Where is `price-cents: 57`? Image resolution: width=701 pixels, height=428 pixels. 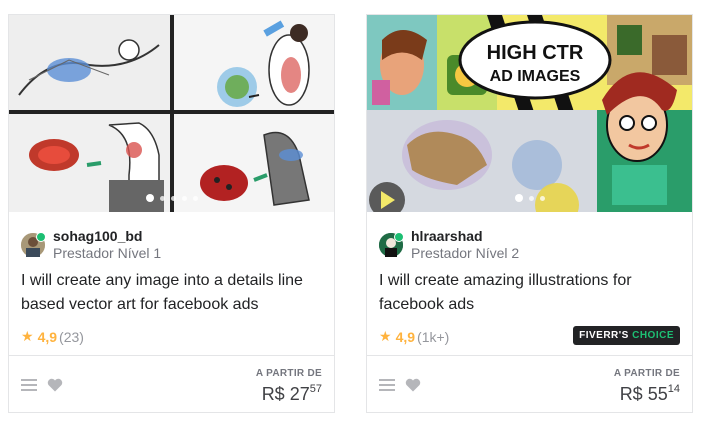 price-cents: 57 is located at coordinates (315, 389).